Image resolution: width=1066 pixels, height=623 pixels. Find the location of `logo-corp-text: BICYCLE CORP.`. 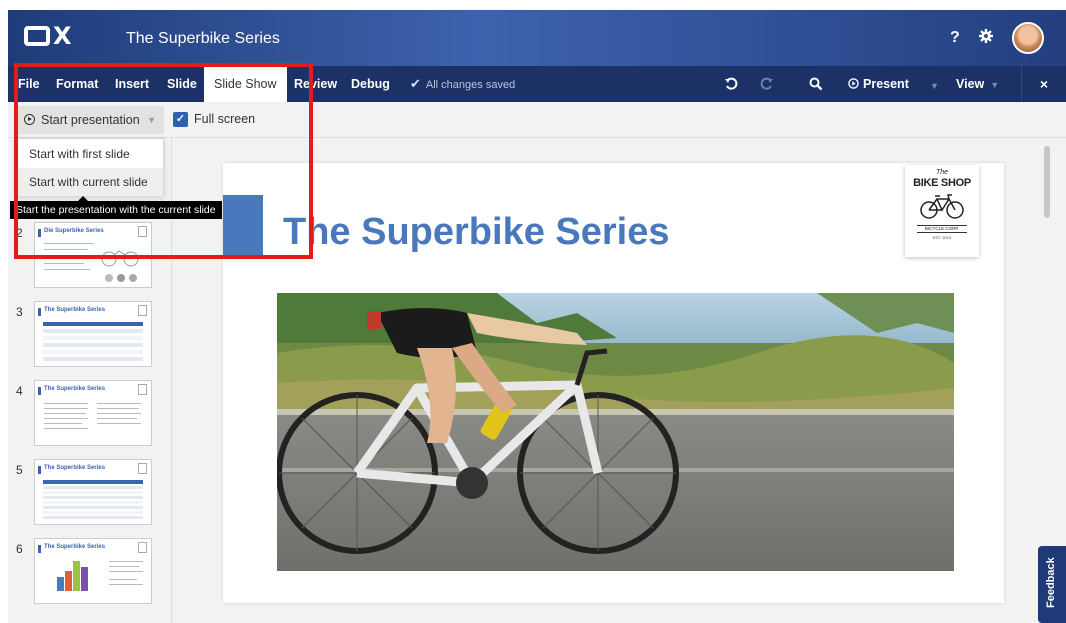

logo-corp-text: BICYCLE CORP. is located at coordinates (942, 229).